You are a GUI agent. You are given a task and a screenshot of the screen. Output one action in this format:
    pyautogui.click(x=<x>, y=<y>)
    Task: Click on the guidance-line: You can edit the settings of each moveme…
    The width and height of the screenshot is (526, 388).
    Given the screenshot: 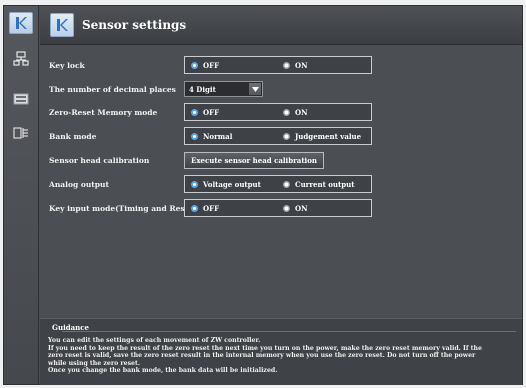 What is the action you would take?
    pyautogui.click(x=154, y=340)
    